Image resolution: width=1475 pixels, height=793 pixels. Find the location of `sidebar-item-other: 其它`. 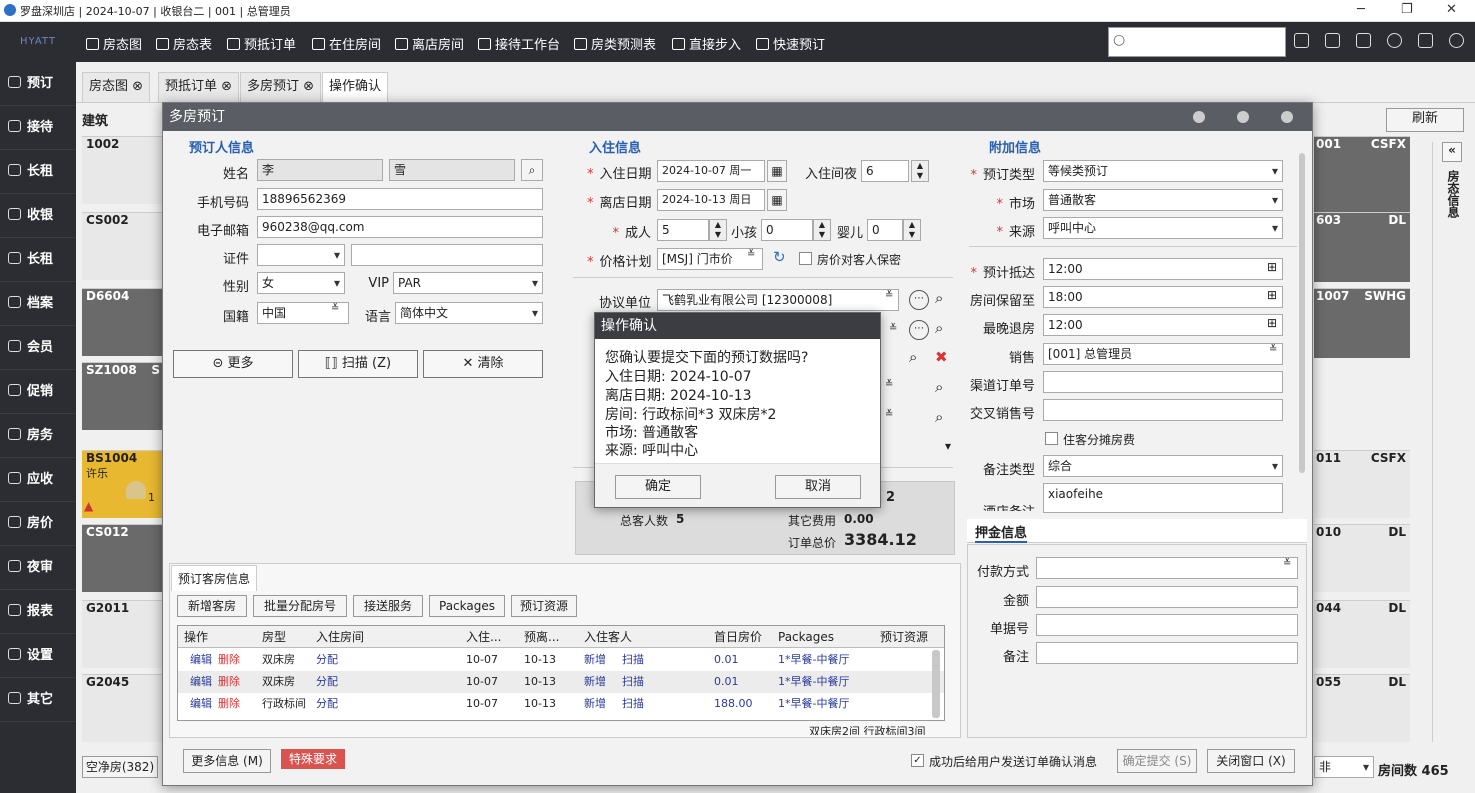

sidebar-item-other: 其它 is located at coordinates (38, 700).